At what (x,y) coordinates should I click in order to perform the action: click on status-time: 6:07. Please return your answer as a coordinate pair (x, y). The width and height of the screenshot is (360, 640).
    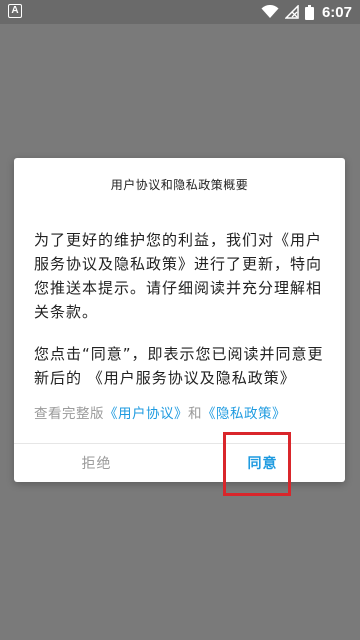
    Looking at the image, I should click on (336, 12).